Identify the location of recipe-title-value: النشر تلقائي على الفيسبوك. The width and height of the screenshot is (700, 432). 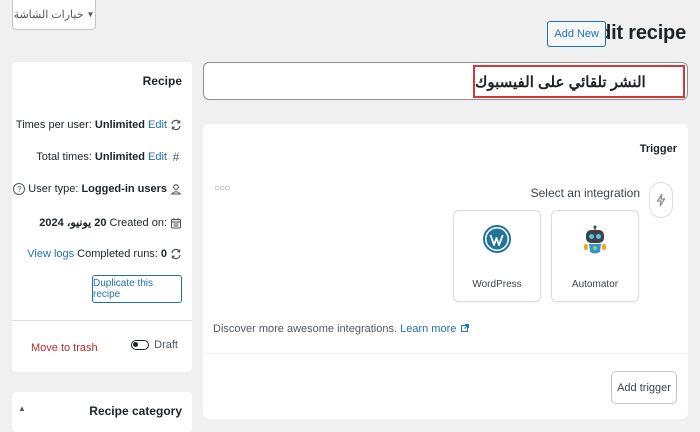
(579, 81).